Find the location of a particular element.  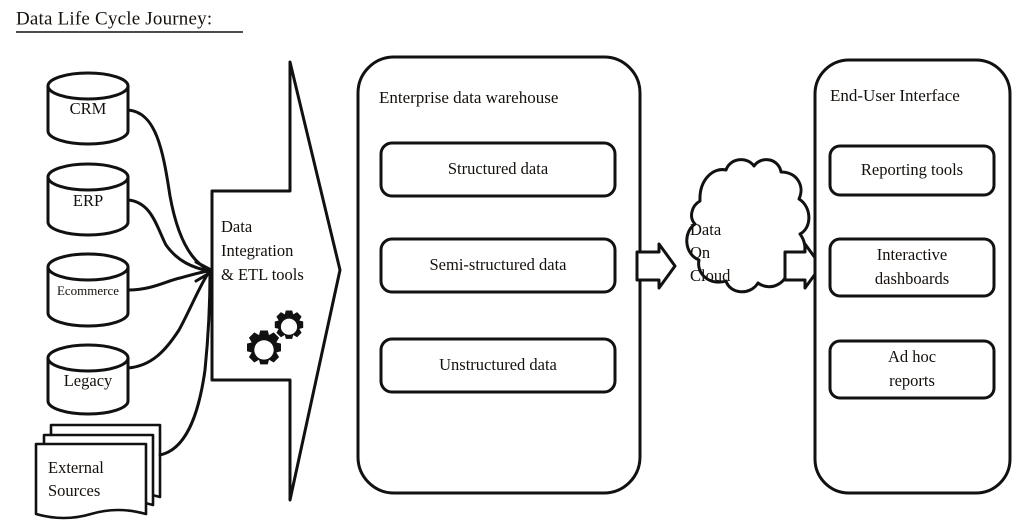

etl-label-line2: Integration is located at coordinates (257, 250).